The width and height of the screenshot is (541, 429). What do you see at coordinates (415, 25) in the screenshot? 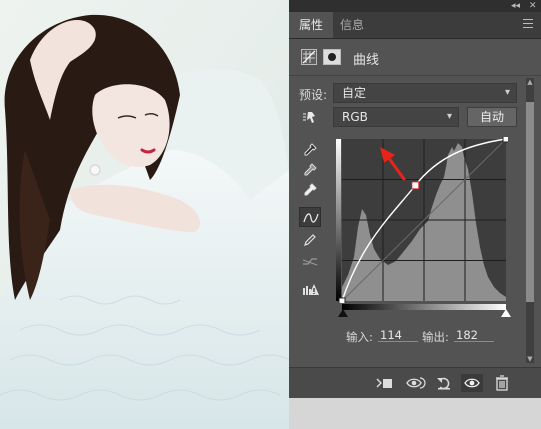
I see `panel-tabs: 属性 信息` at bounding box center [415, 25].